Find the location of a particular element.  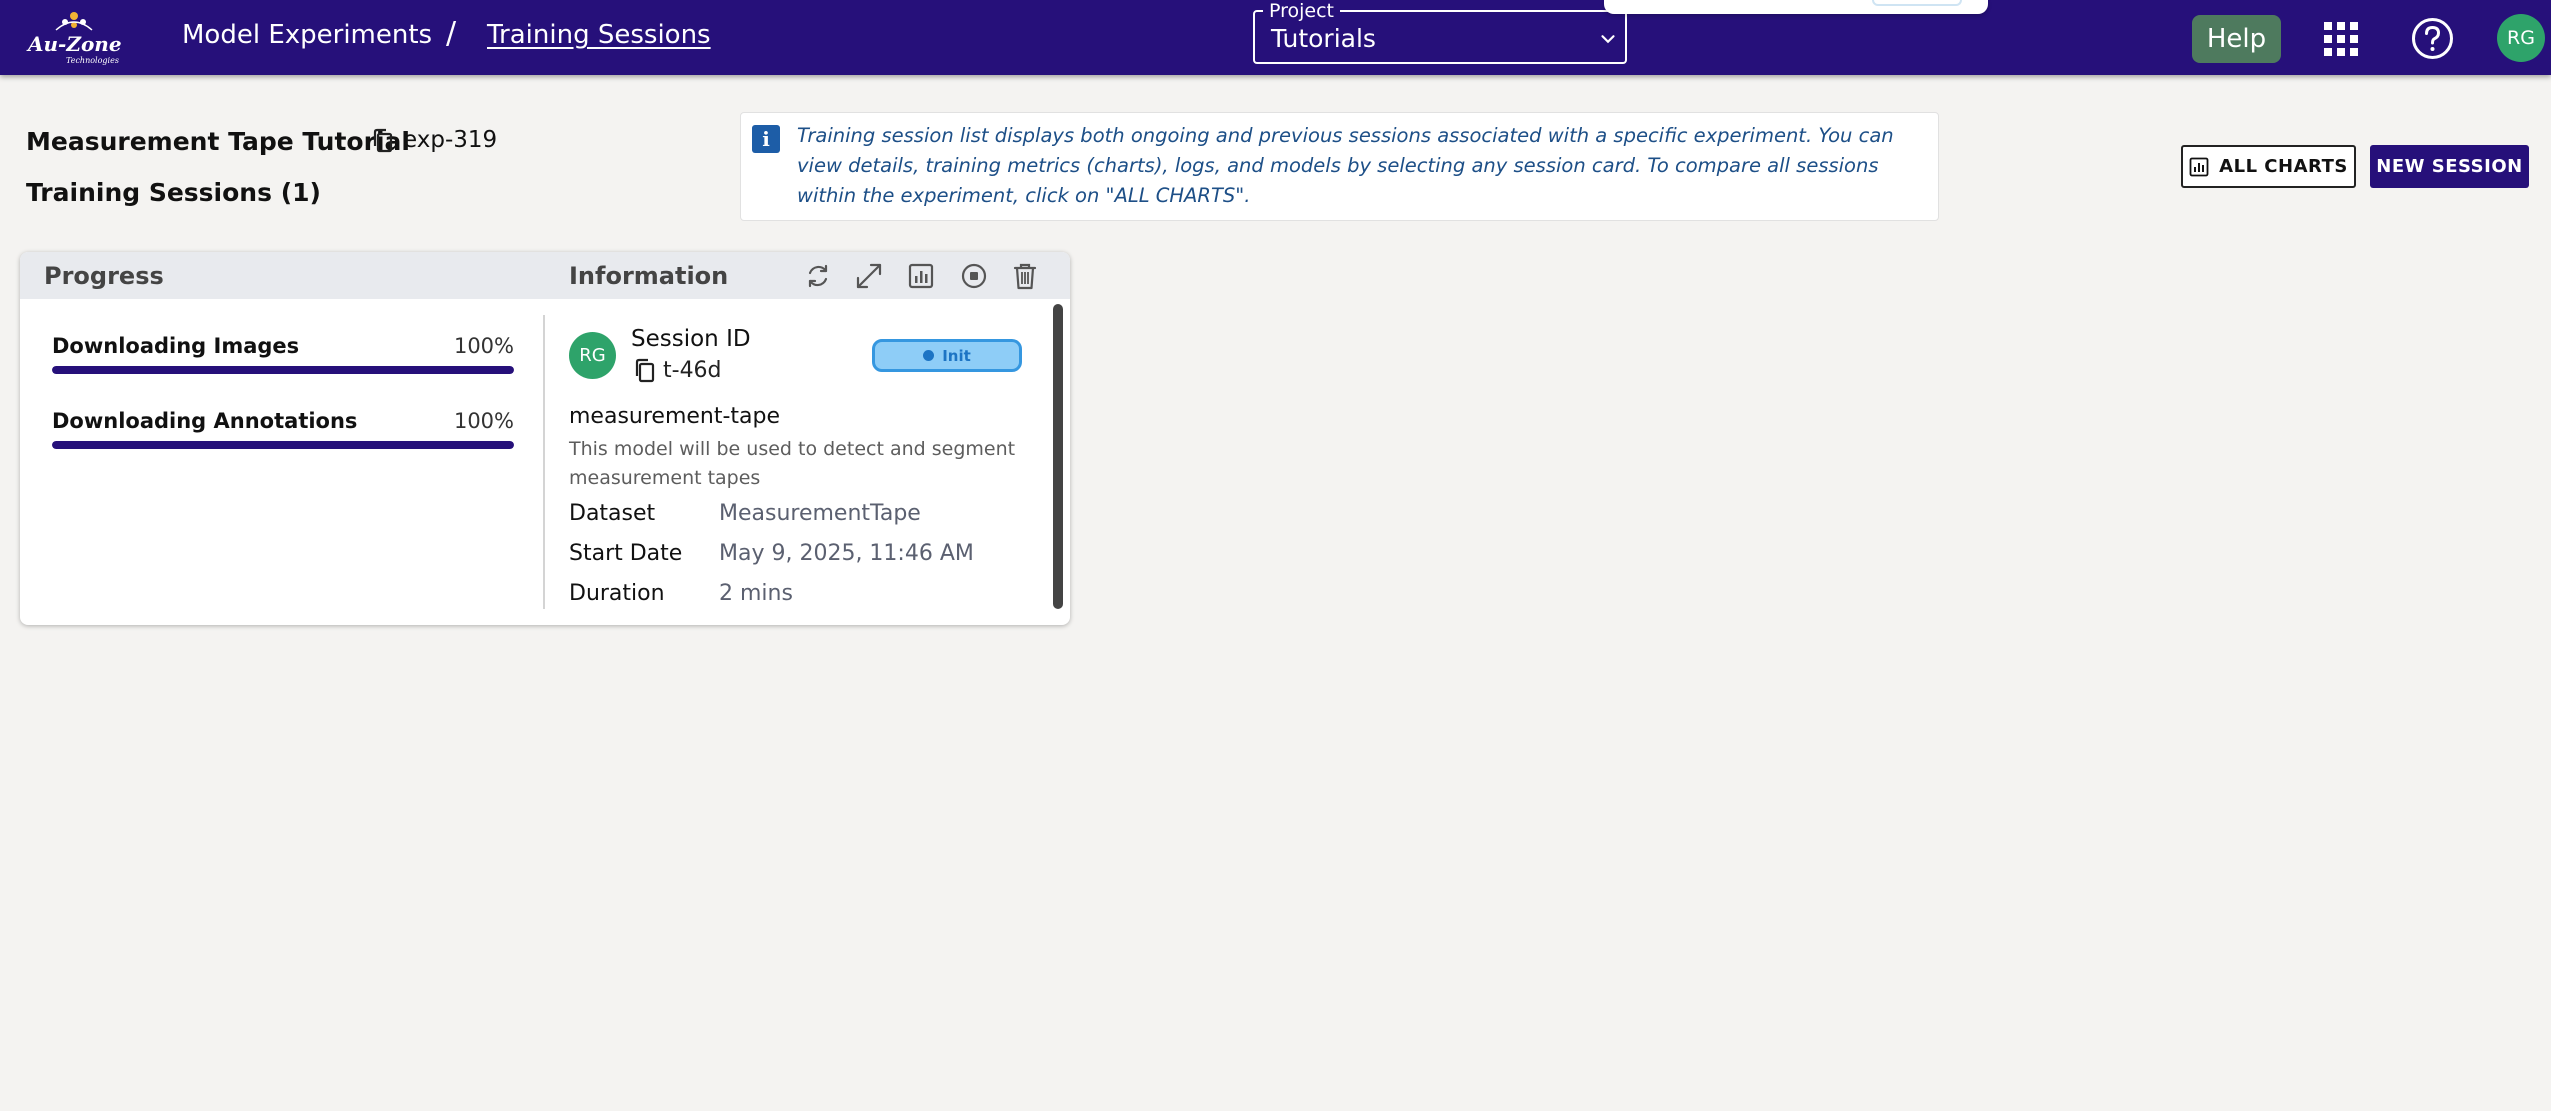

progress-header: Progress is located at coordinates (104, 276).